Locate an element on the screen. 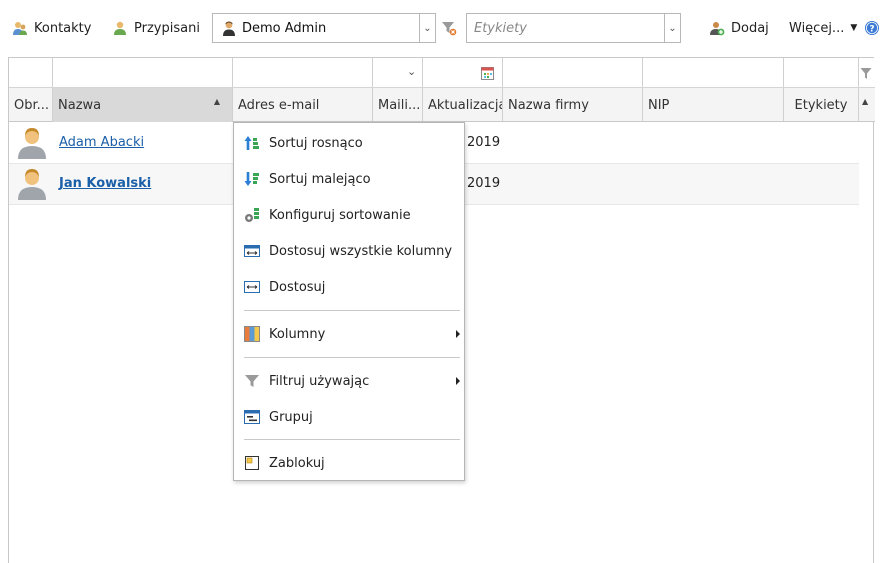  column-header-email: Adres e-mail is located at coordinates (302, 105).